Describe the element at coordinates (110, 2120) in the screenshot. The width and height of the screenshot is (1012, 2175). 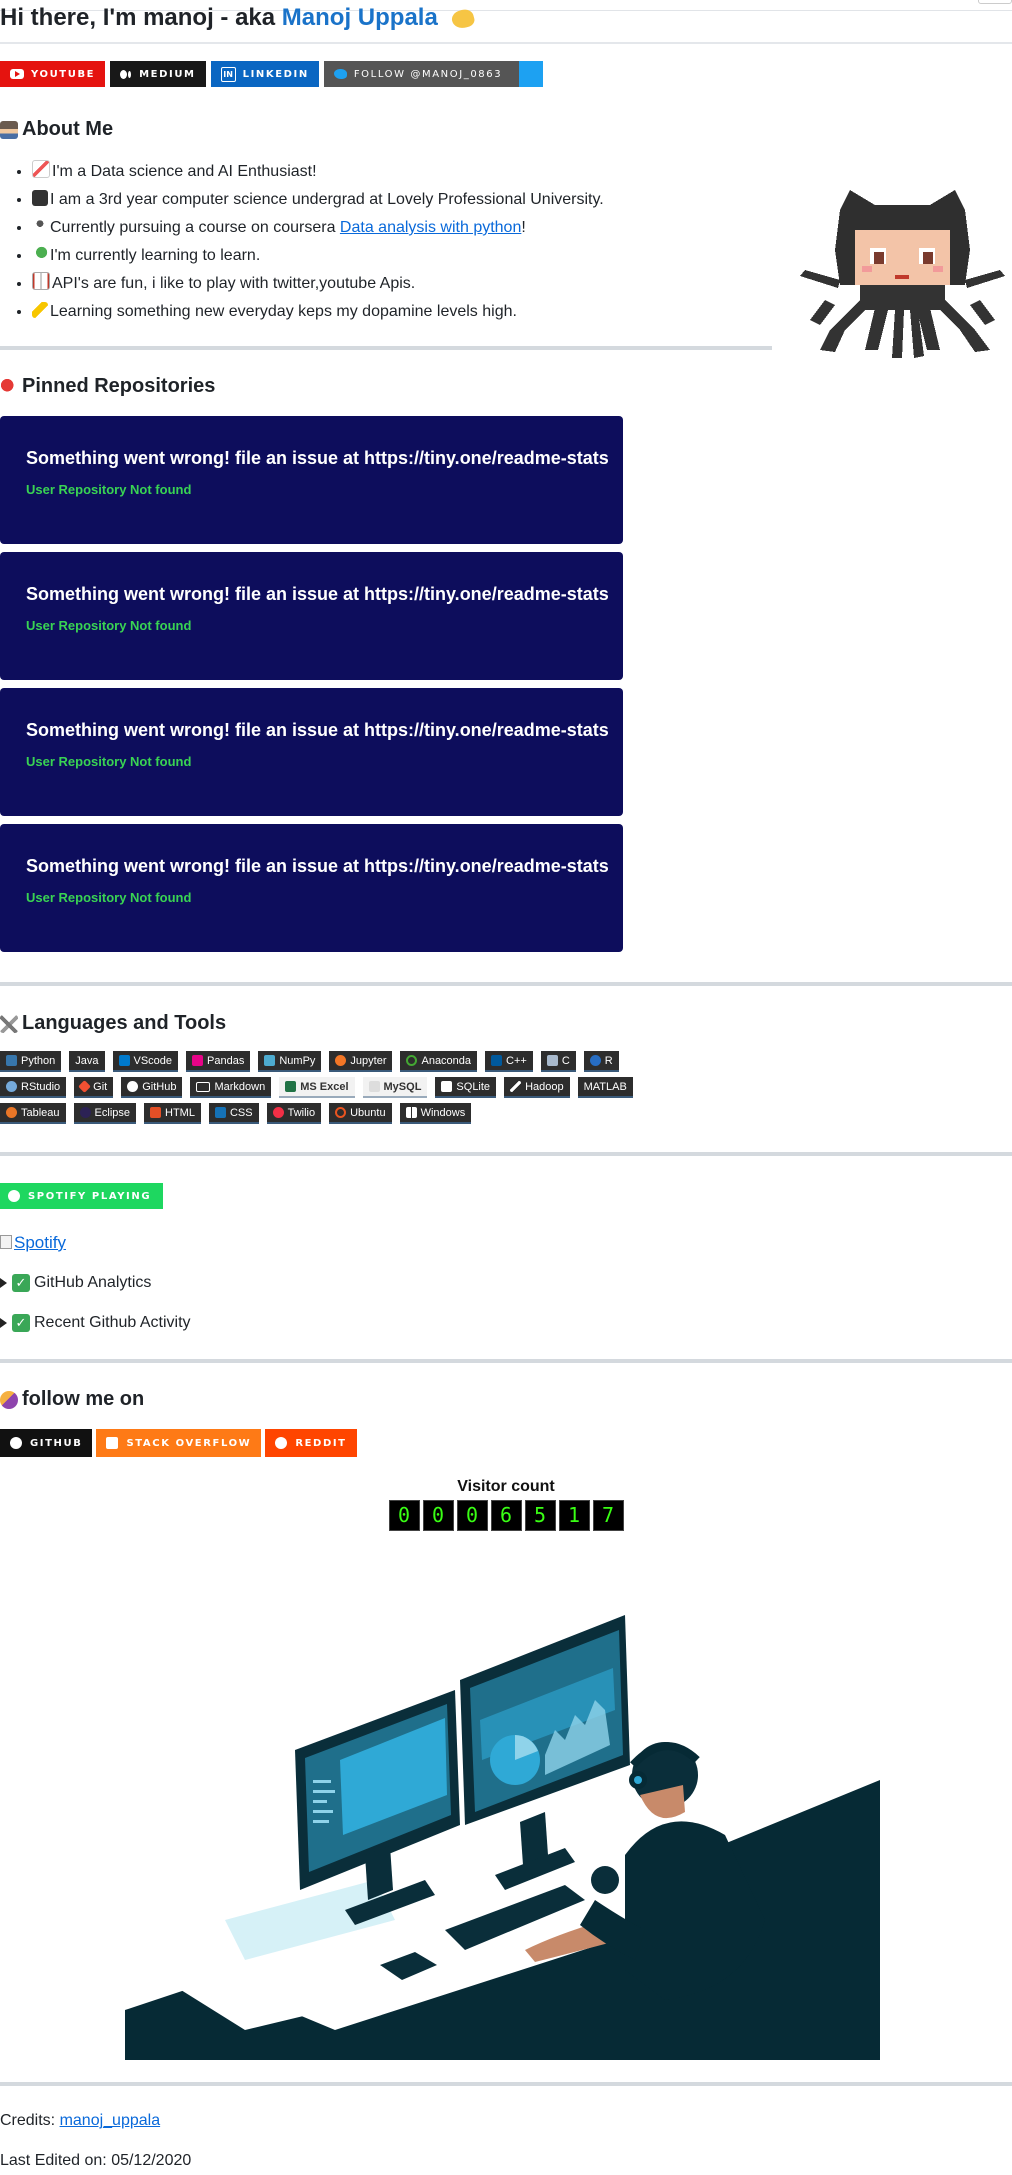
I see `credits-link: manoj_uppala` at that location.